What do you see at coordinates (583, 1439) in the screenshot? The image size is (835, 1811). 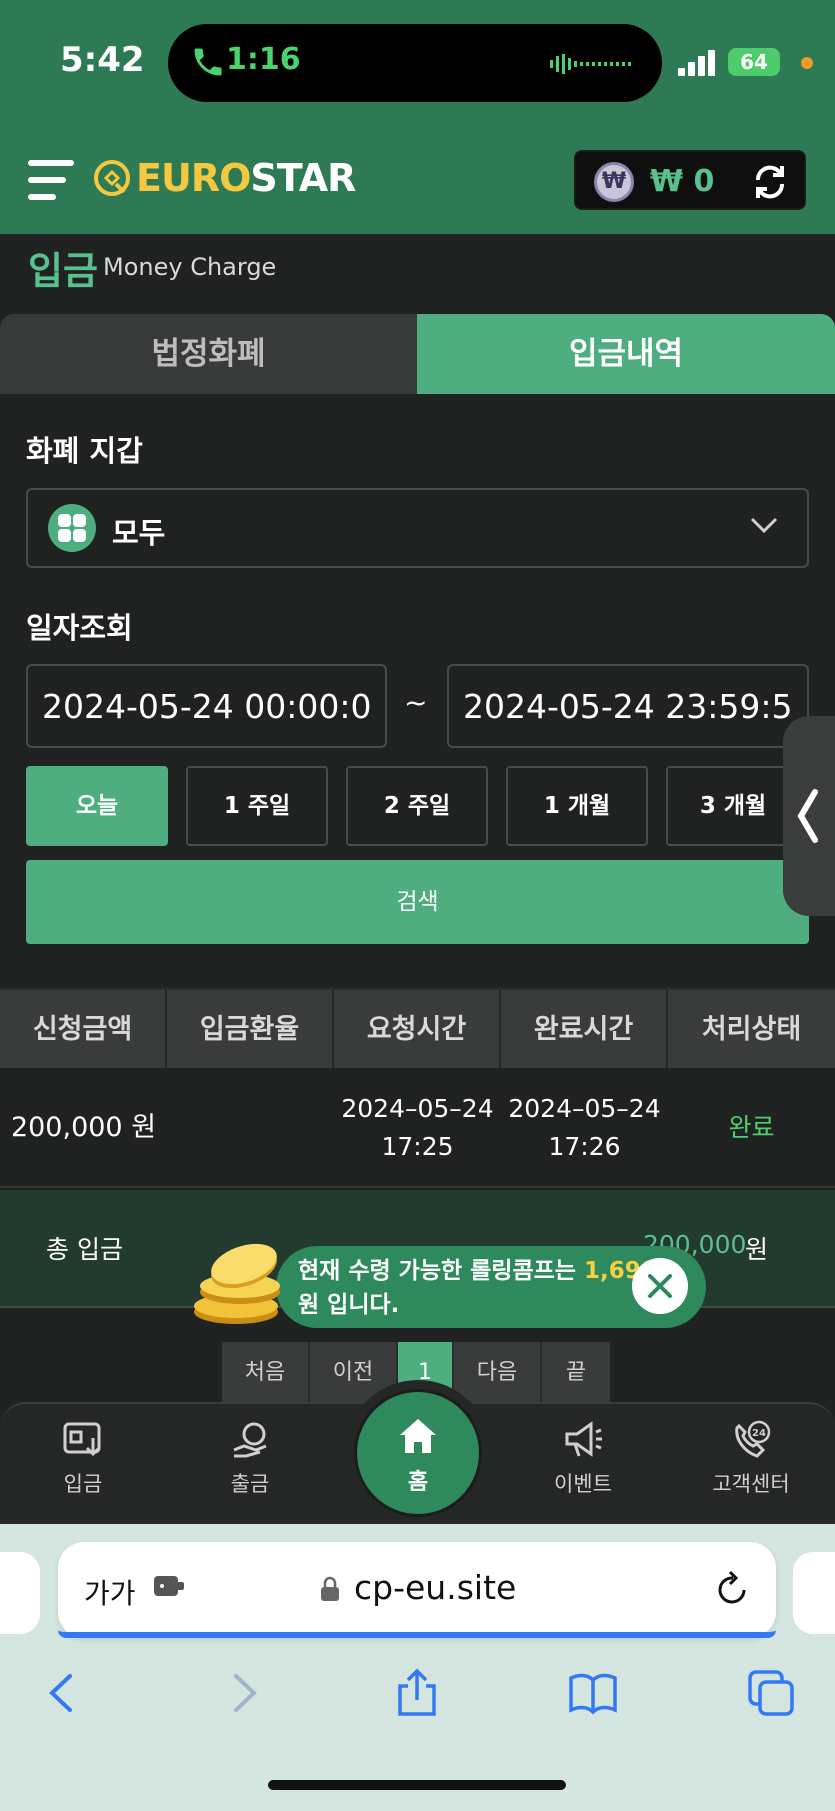 I see `megaphone-icon` at bounding box center [583, 1439].